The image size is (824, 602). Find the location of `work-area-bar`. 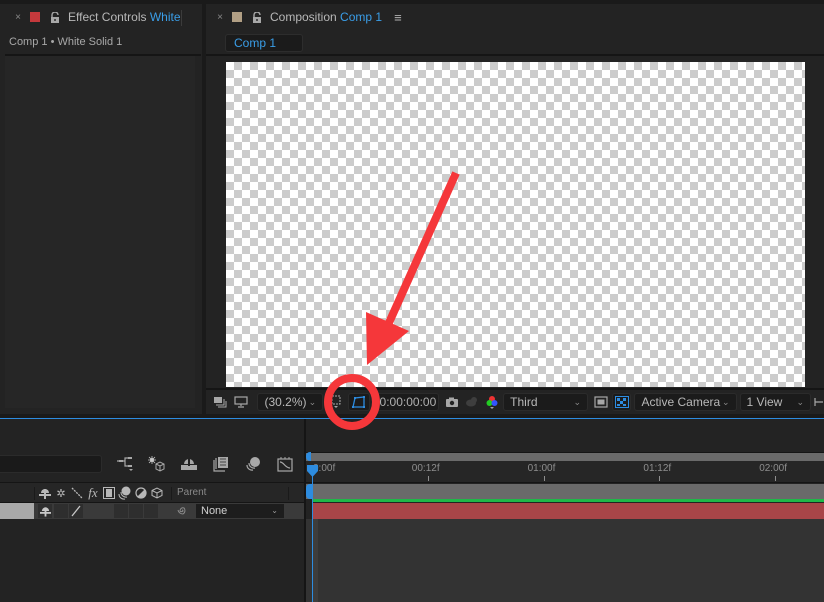

work-area-bar is located at coordinates (565, 491).